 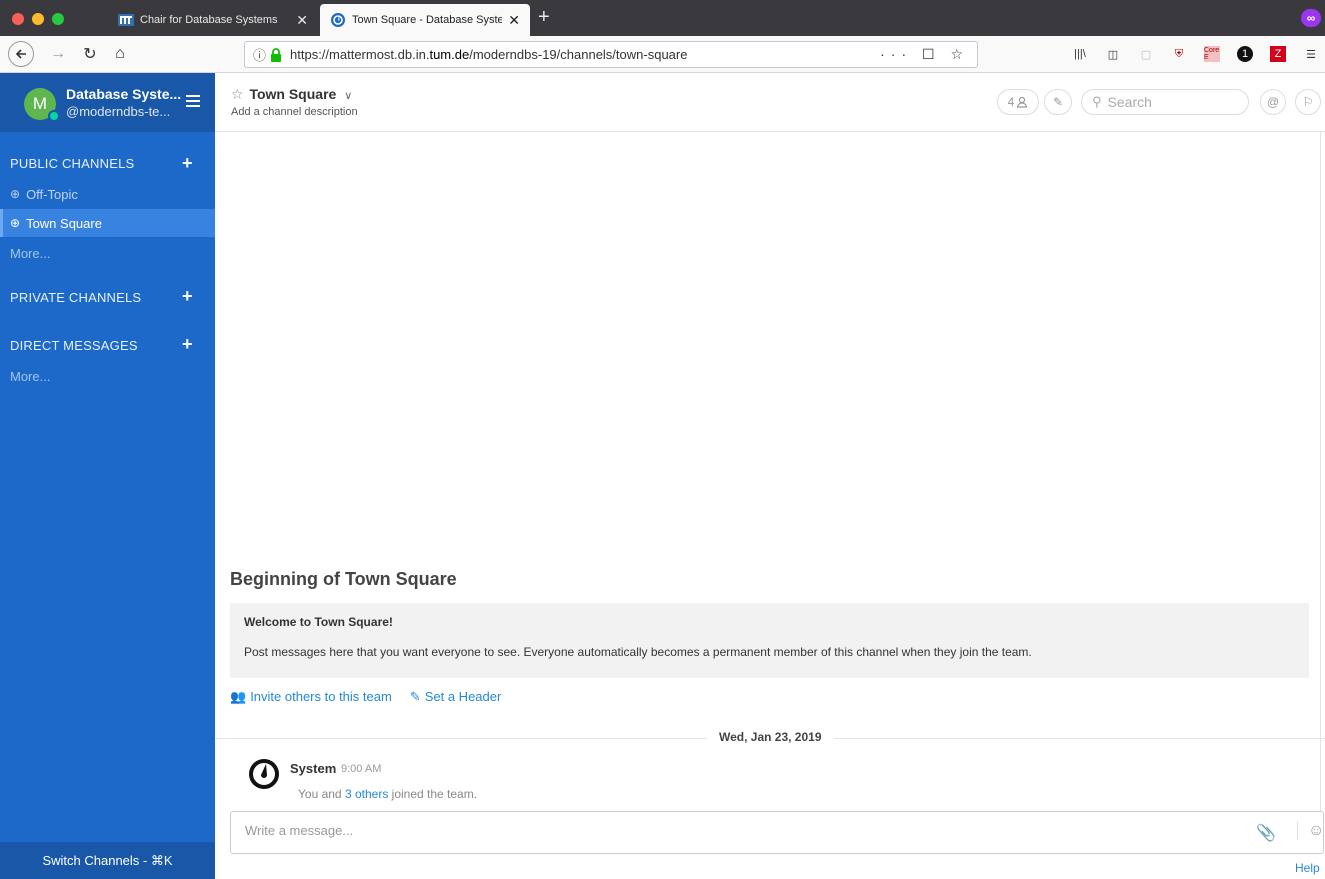 I want to click on add-public-channel-button: +, so click(x=187, y=163).